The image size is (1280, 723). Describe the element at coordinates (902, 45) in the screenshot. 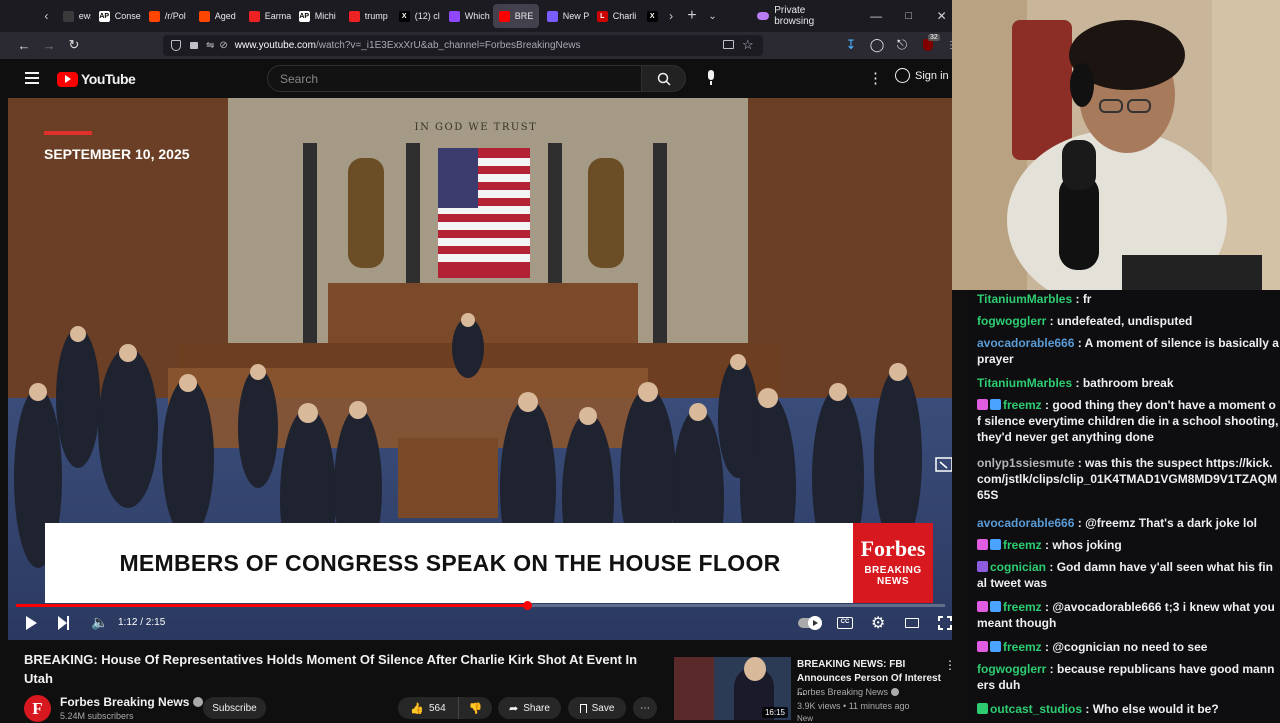

I see `extensions-icon: ⎋` at that location.